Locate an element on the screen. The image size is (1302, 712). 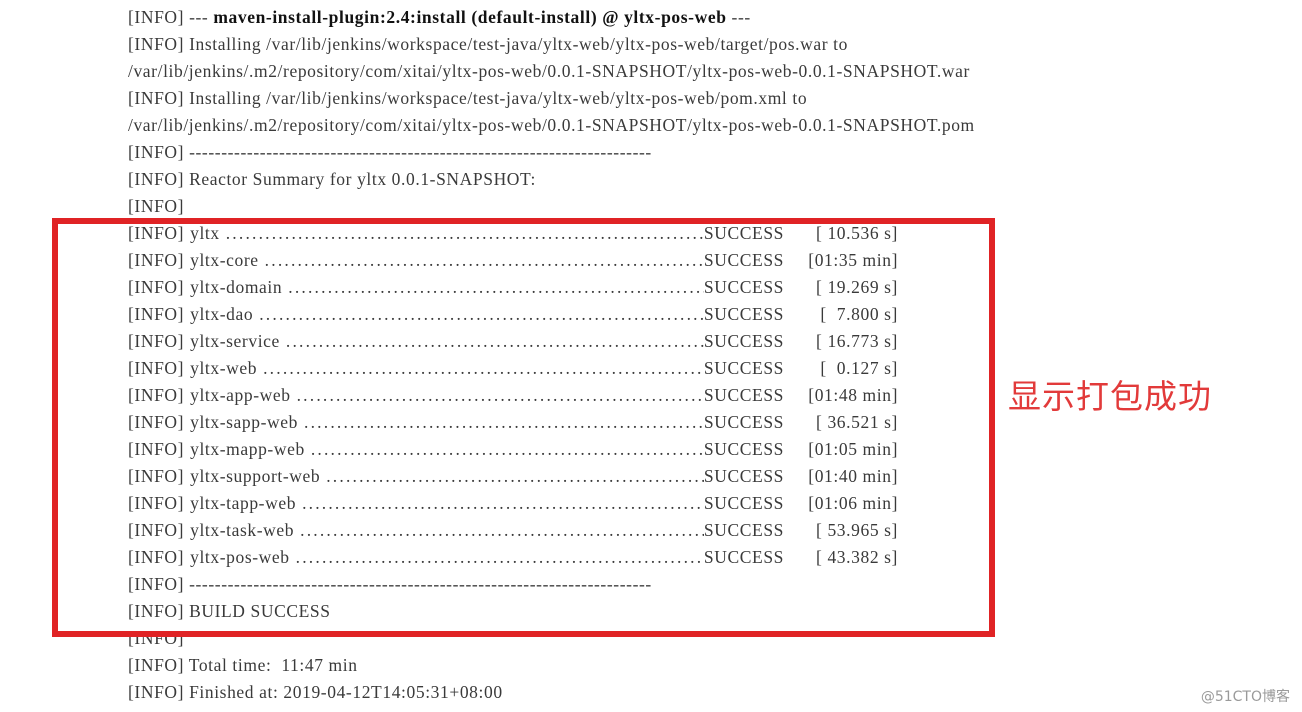
reactor-module-duration: [ 36.521 s] is located at coordinates (857, 422).